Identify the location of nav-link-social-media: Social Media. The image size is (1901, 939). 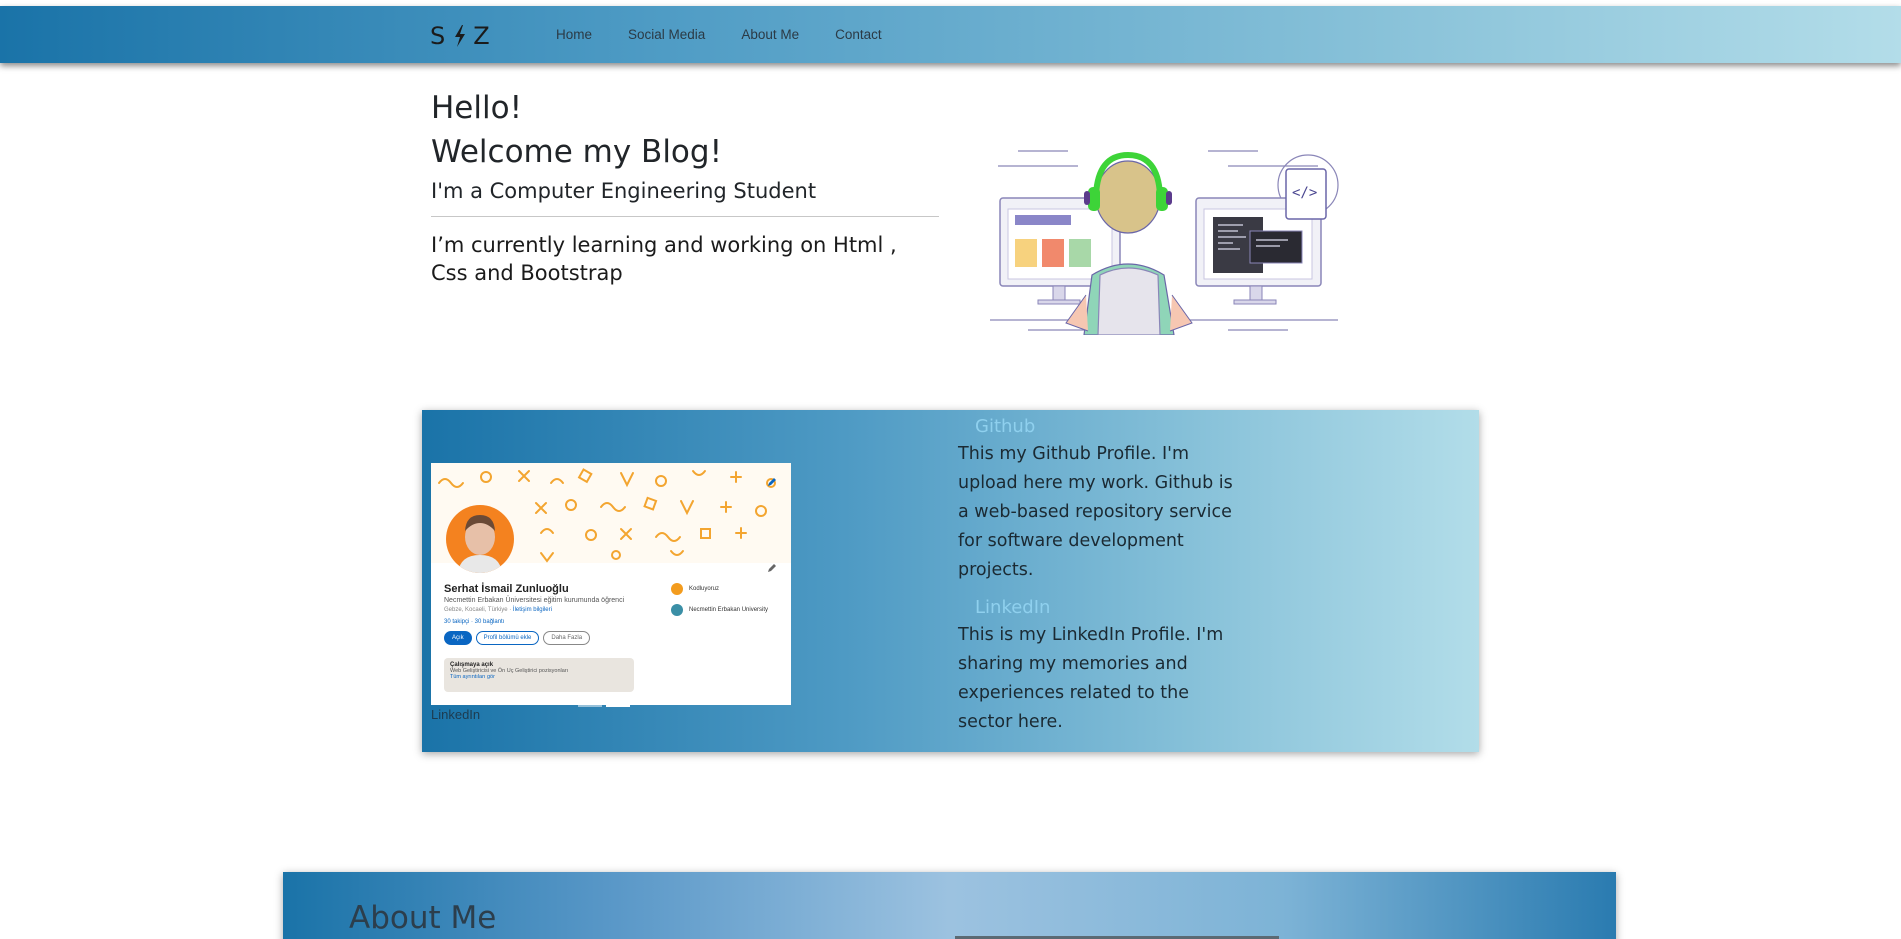
(666, 34).